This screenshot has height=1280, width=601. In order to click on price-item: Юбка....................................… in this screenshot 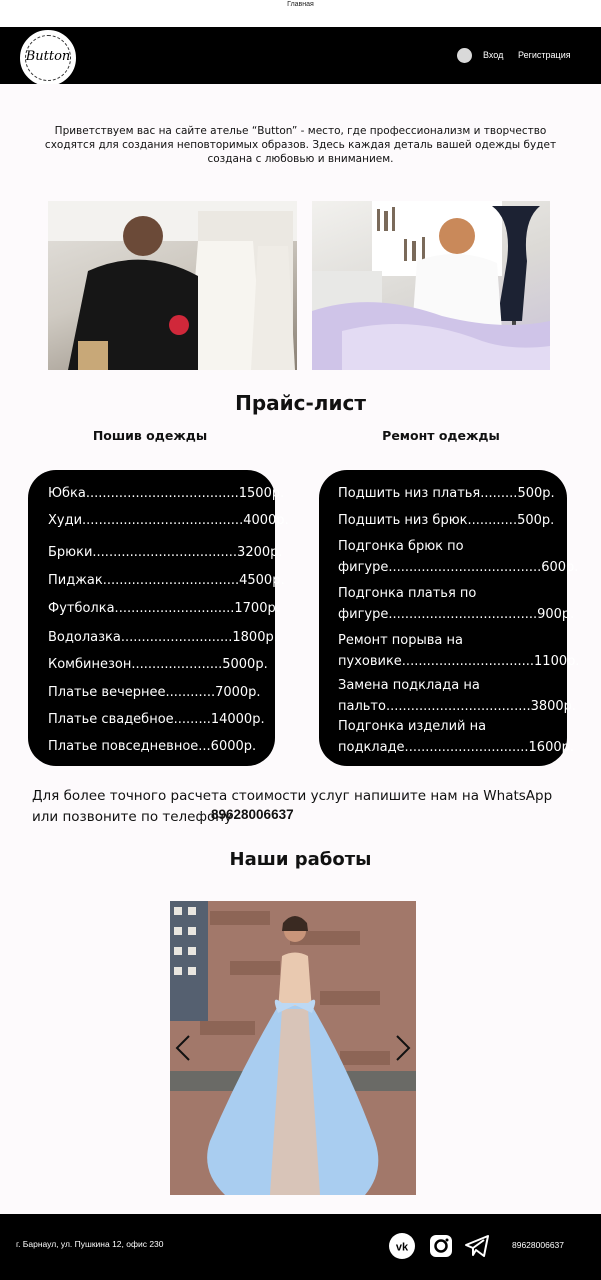, I will do `click(166, 493)`.